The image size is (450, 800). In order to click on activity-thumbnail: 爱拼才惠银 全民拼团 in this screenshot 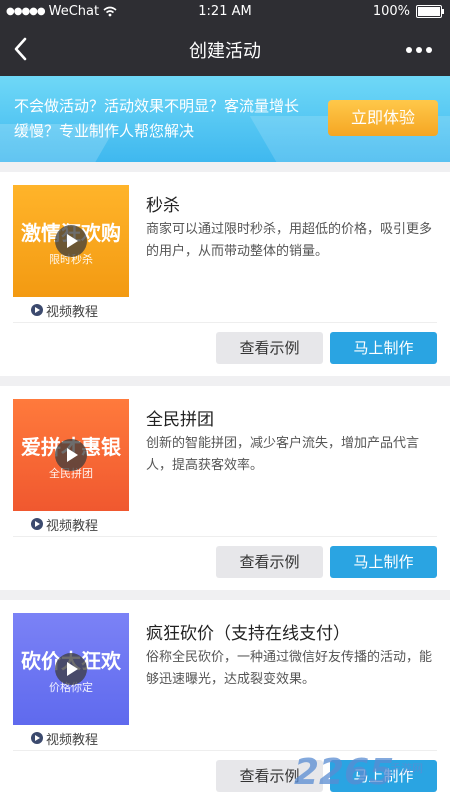, I will do `click(71, 455)`.